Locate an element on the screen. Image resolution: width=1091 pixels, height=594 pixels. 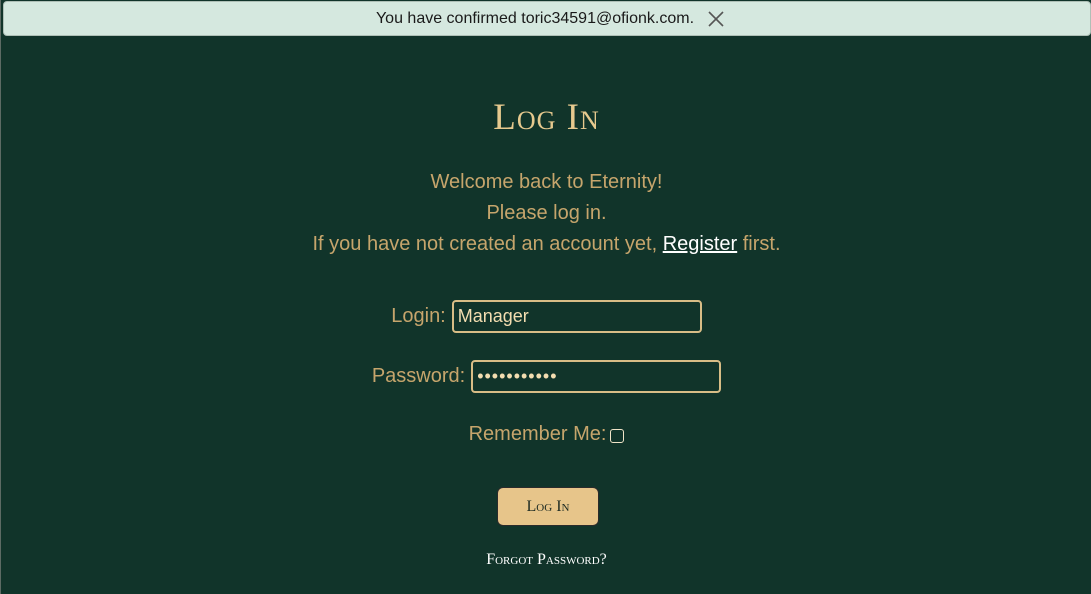
please-line: Please log in. is located at coordinates (546, 213).